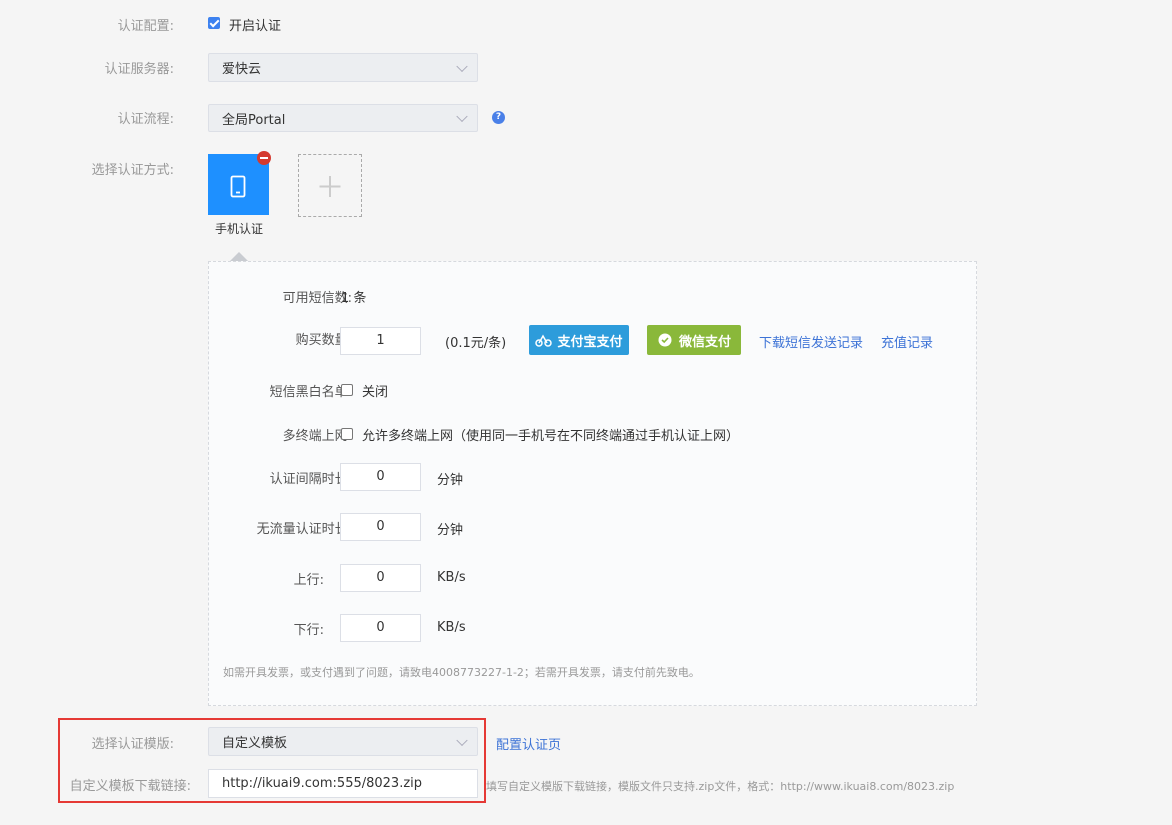  Describe the element at coordinates (380, 527) in the screenshot. I see `no-flow-auth-input: 0` at that location.